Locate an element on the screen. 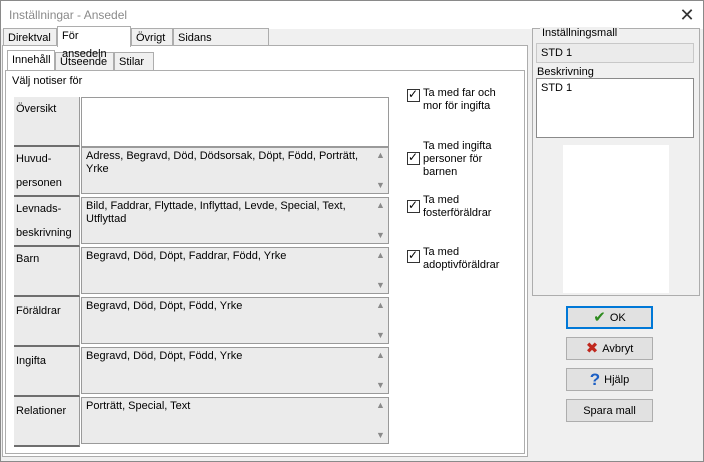  memo-foraldrar: Begravd, Död, Döpt, Född, Yrke ▲ ▼ is located at coordinates (235, 320).